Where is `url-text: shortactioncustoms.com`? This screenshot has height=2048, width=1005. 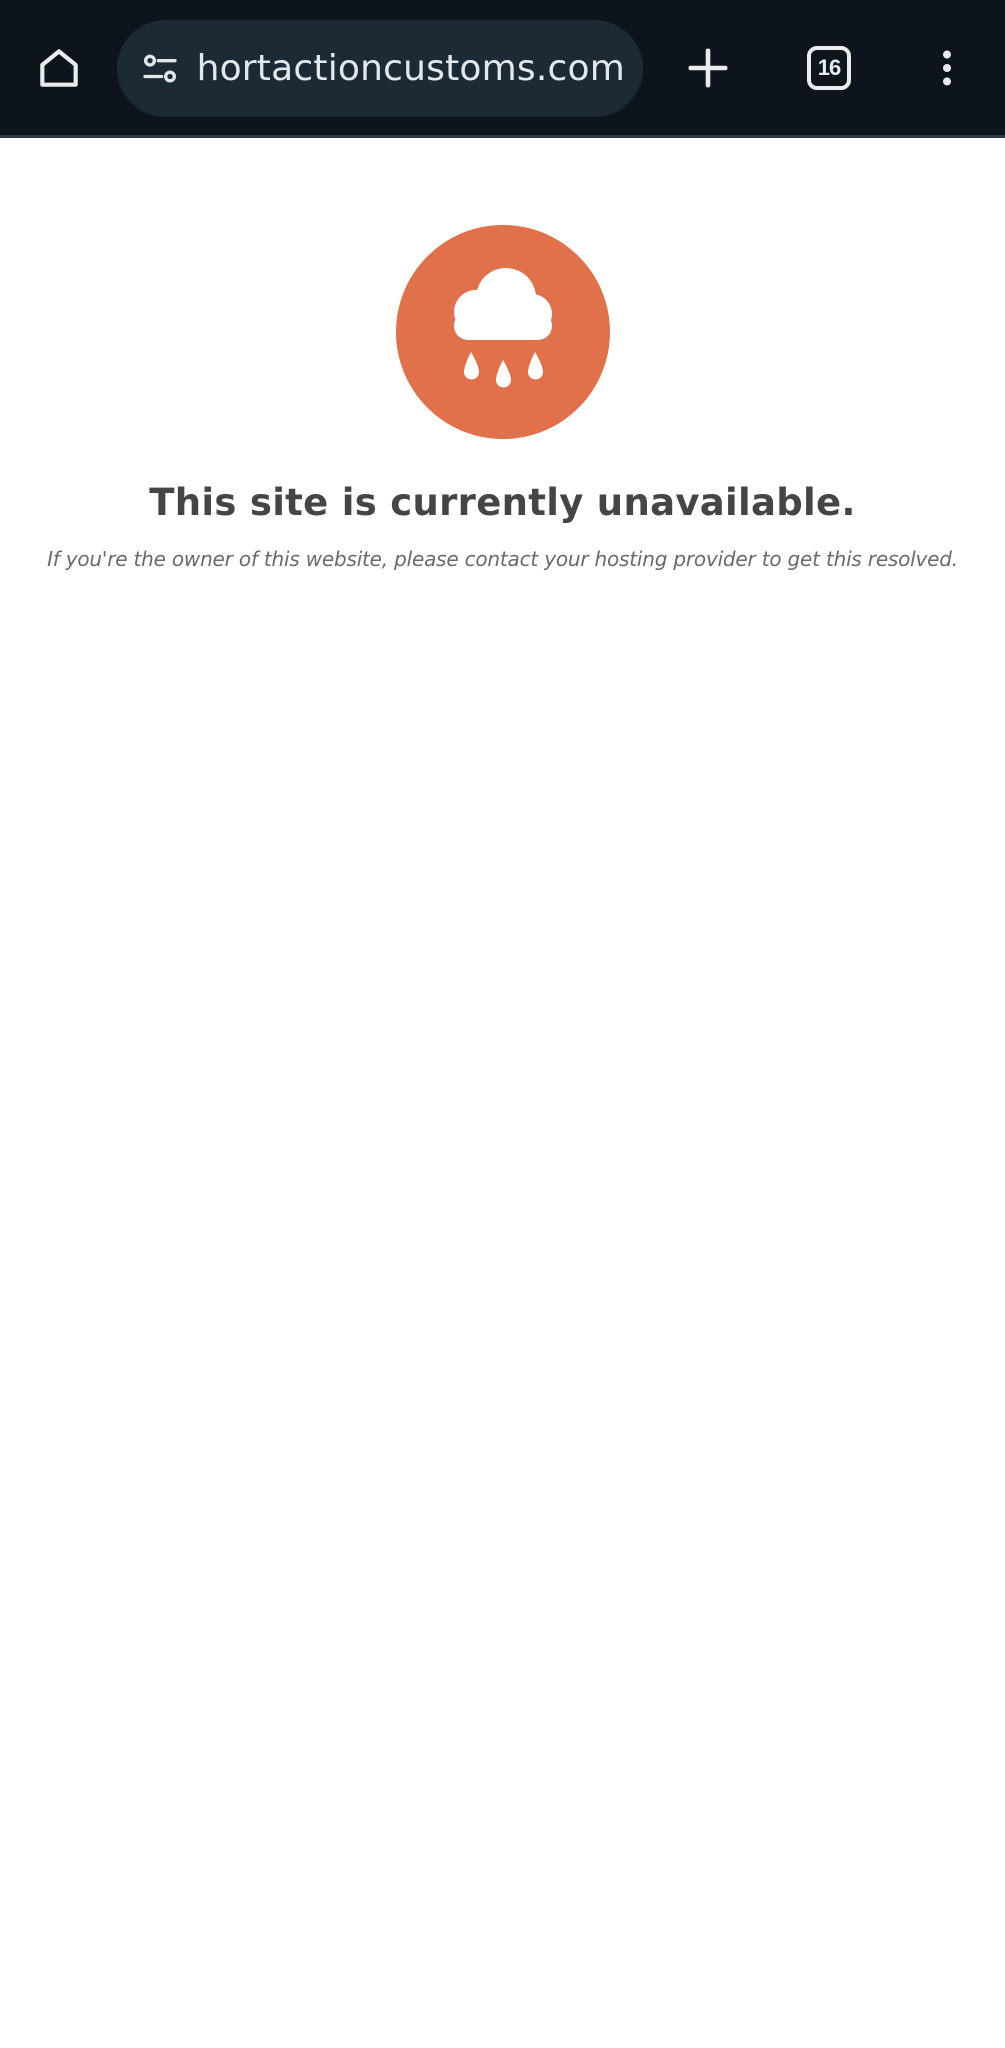
url-text: shortactioncustoms.com is located at coordinates (410, 68).